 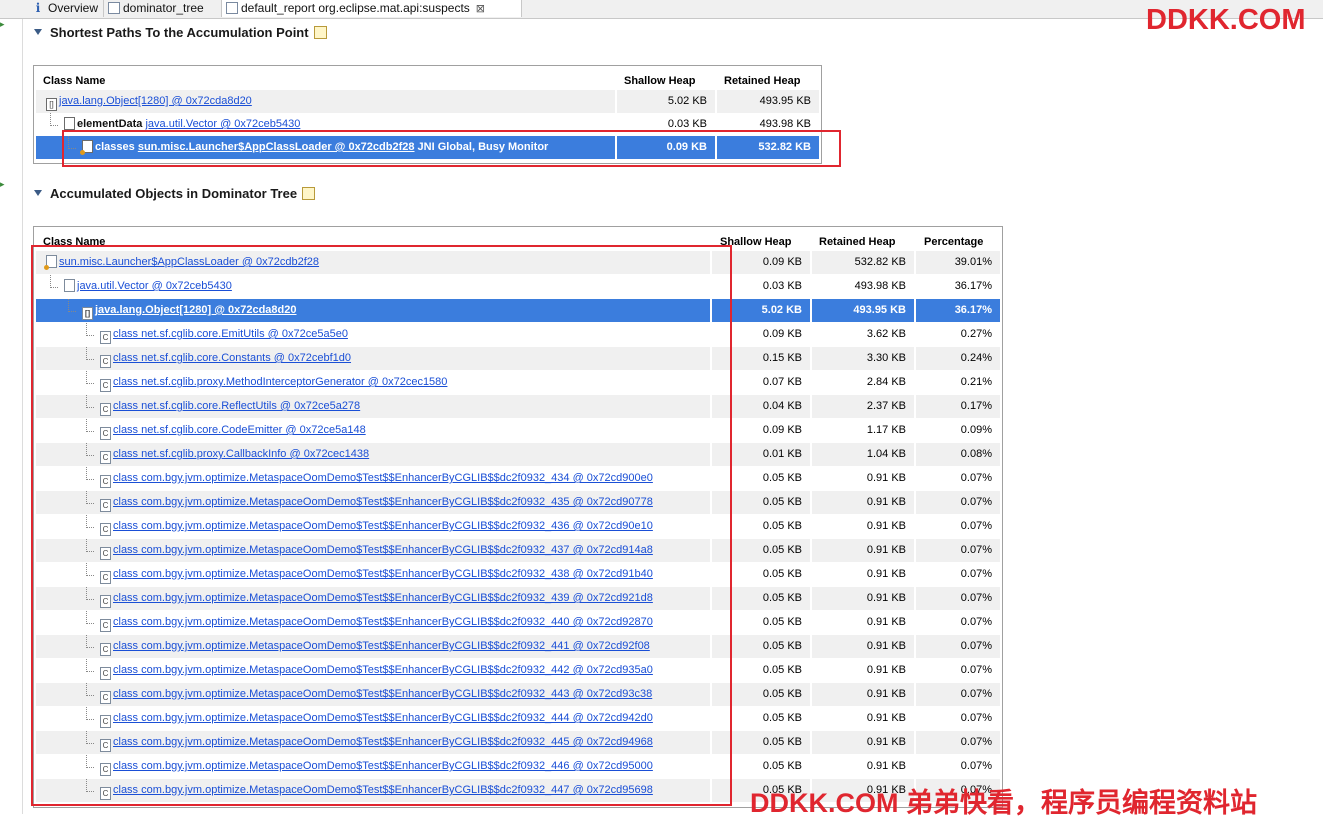 I want to click on retained-heap-value: 1.04 KB, so click(x=864, y=454).